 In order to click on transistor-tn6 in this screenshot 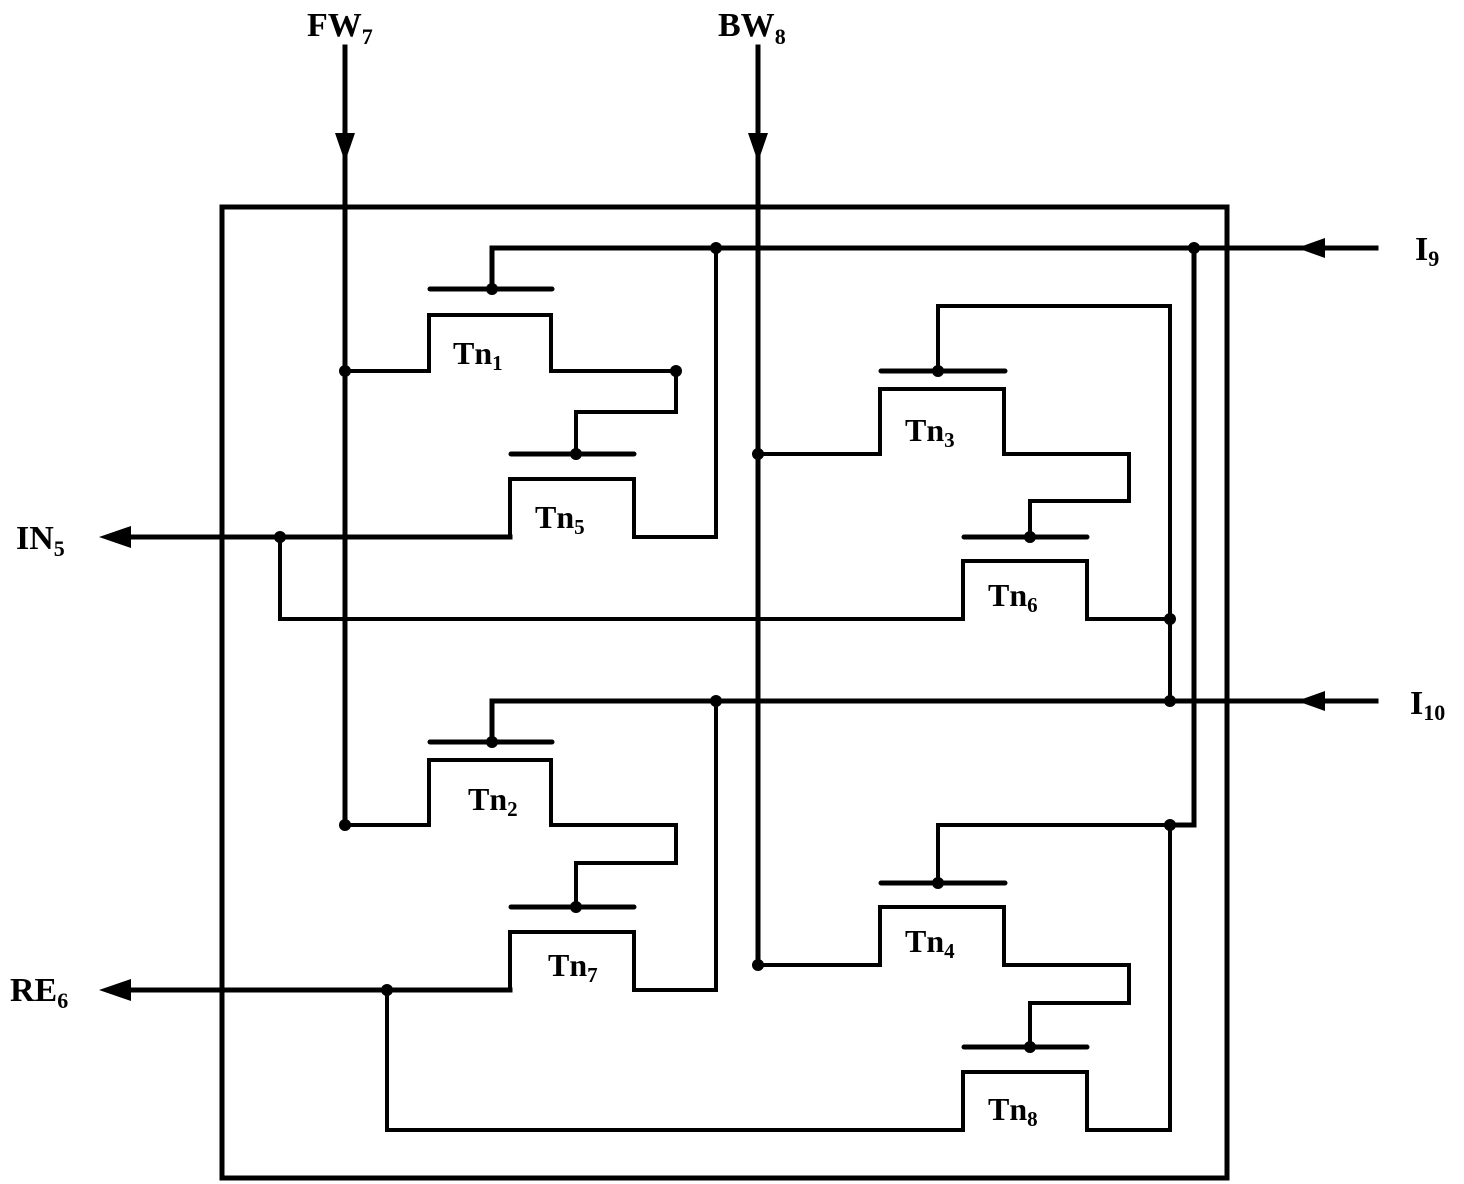, I will do `click(1068, 617)`.